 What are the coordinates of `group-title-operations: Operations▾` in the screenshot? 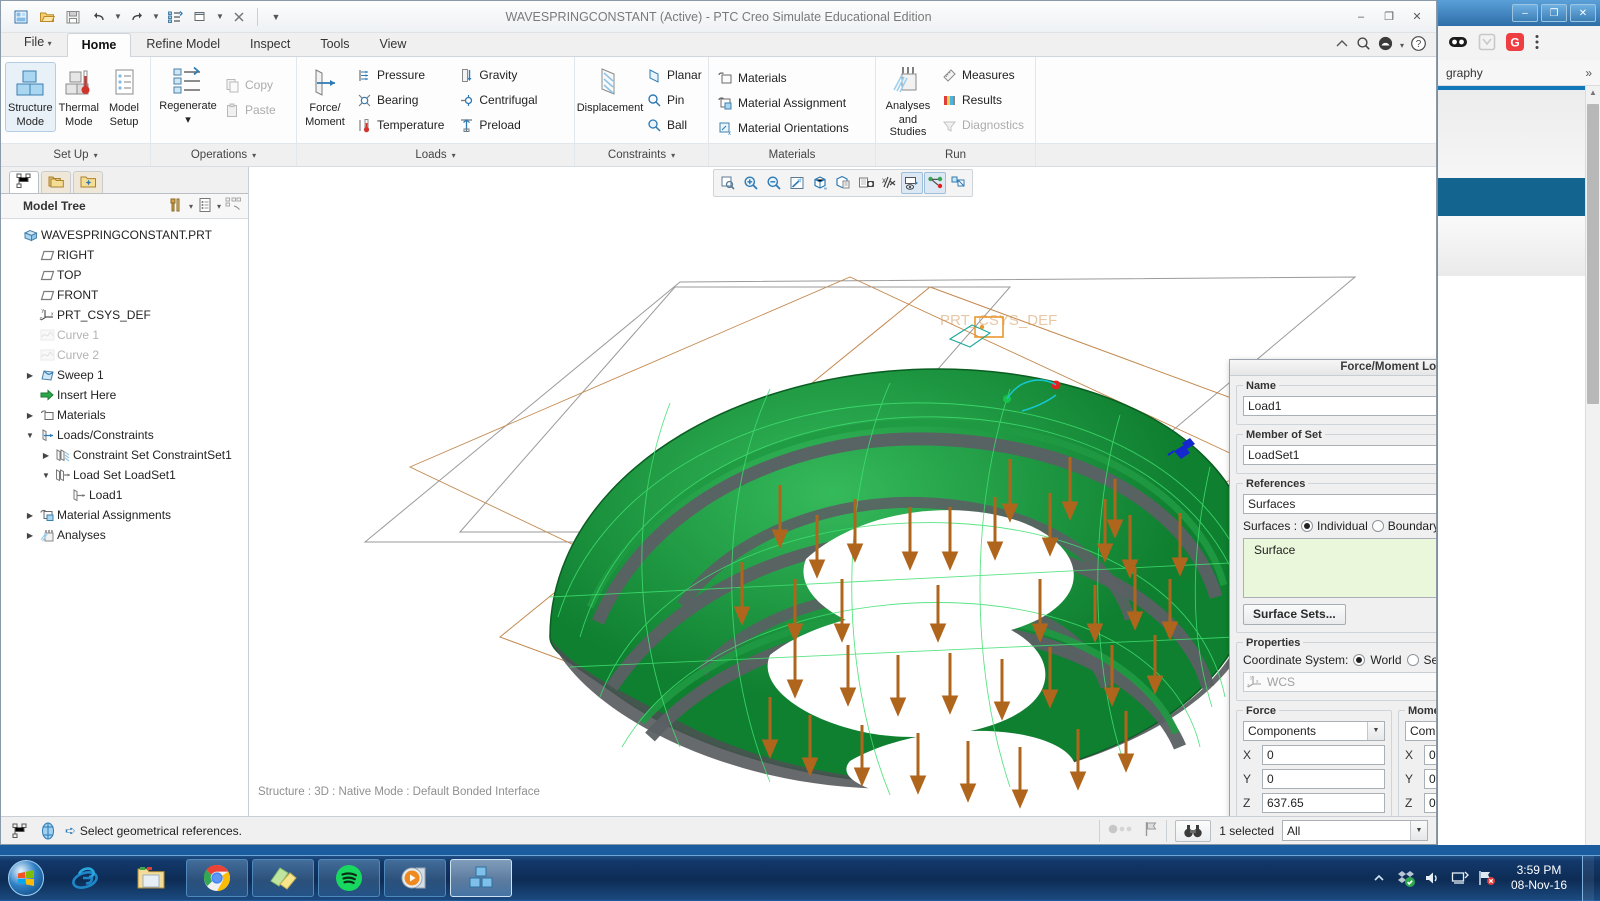 It's located at (223, 154).